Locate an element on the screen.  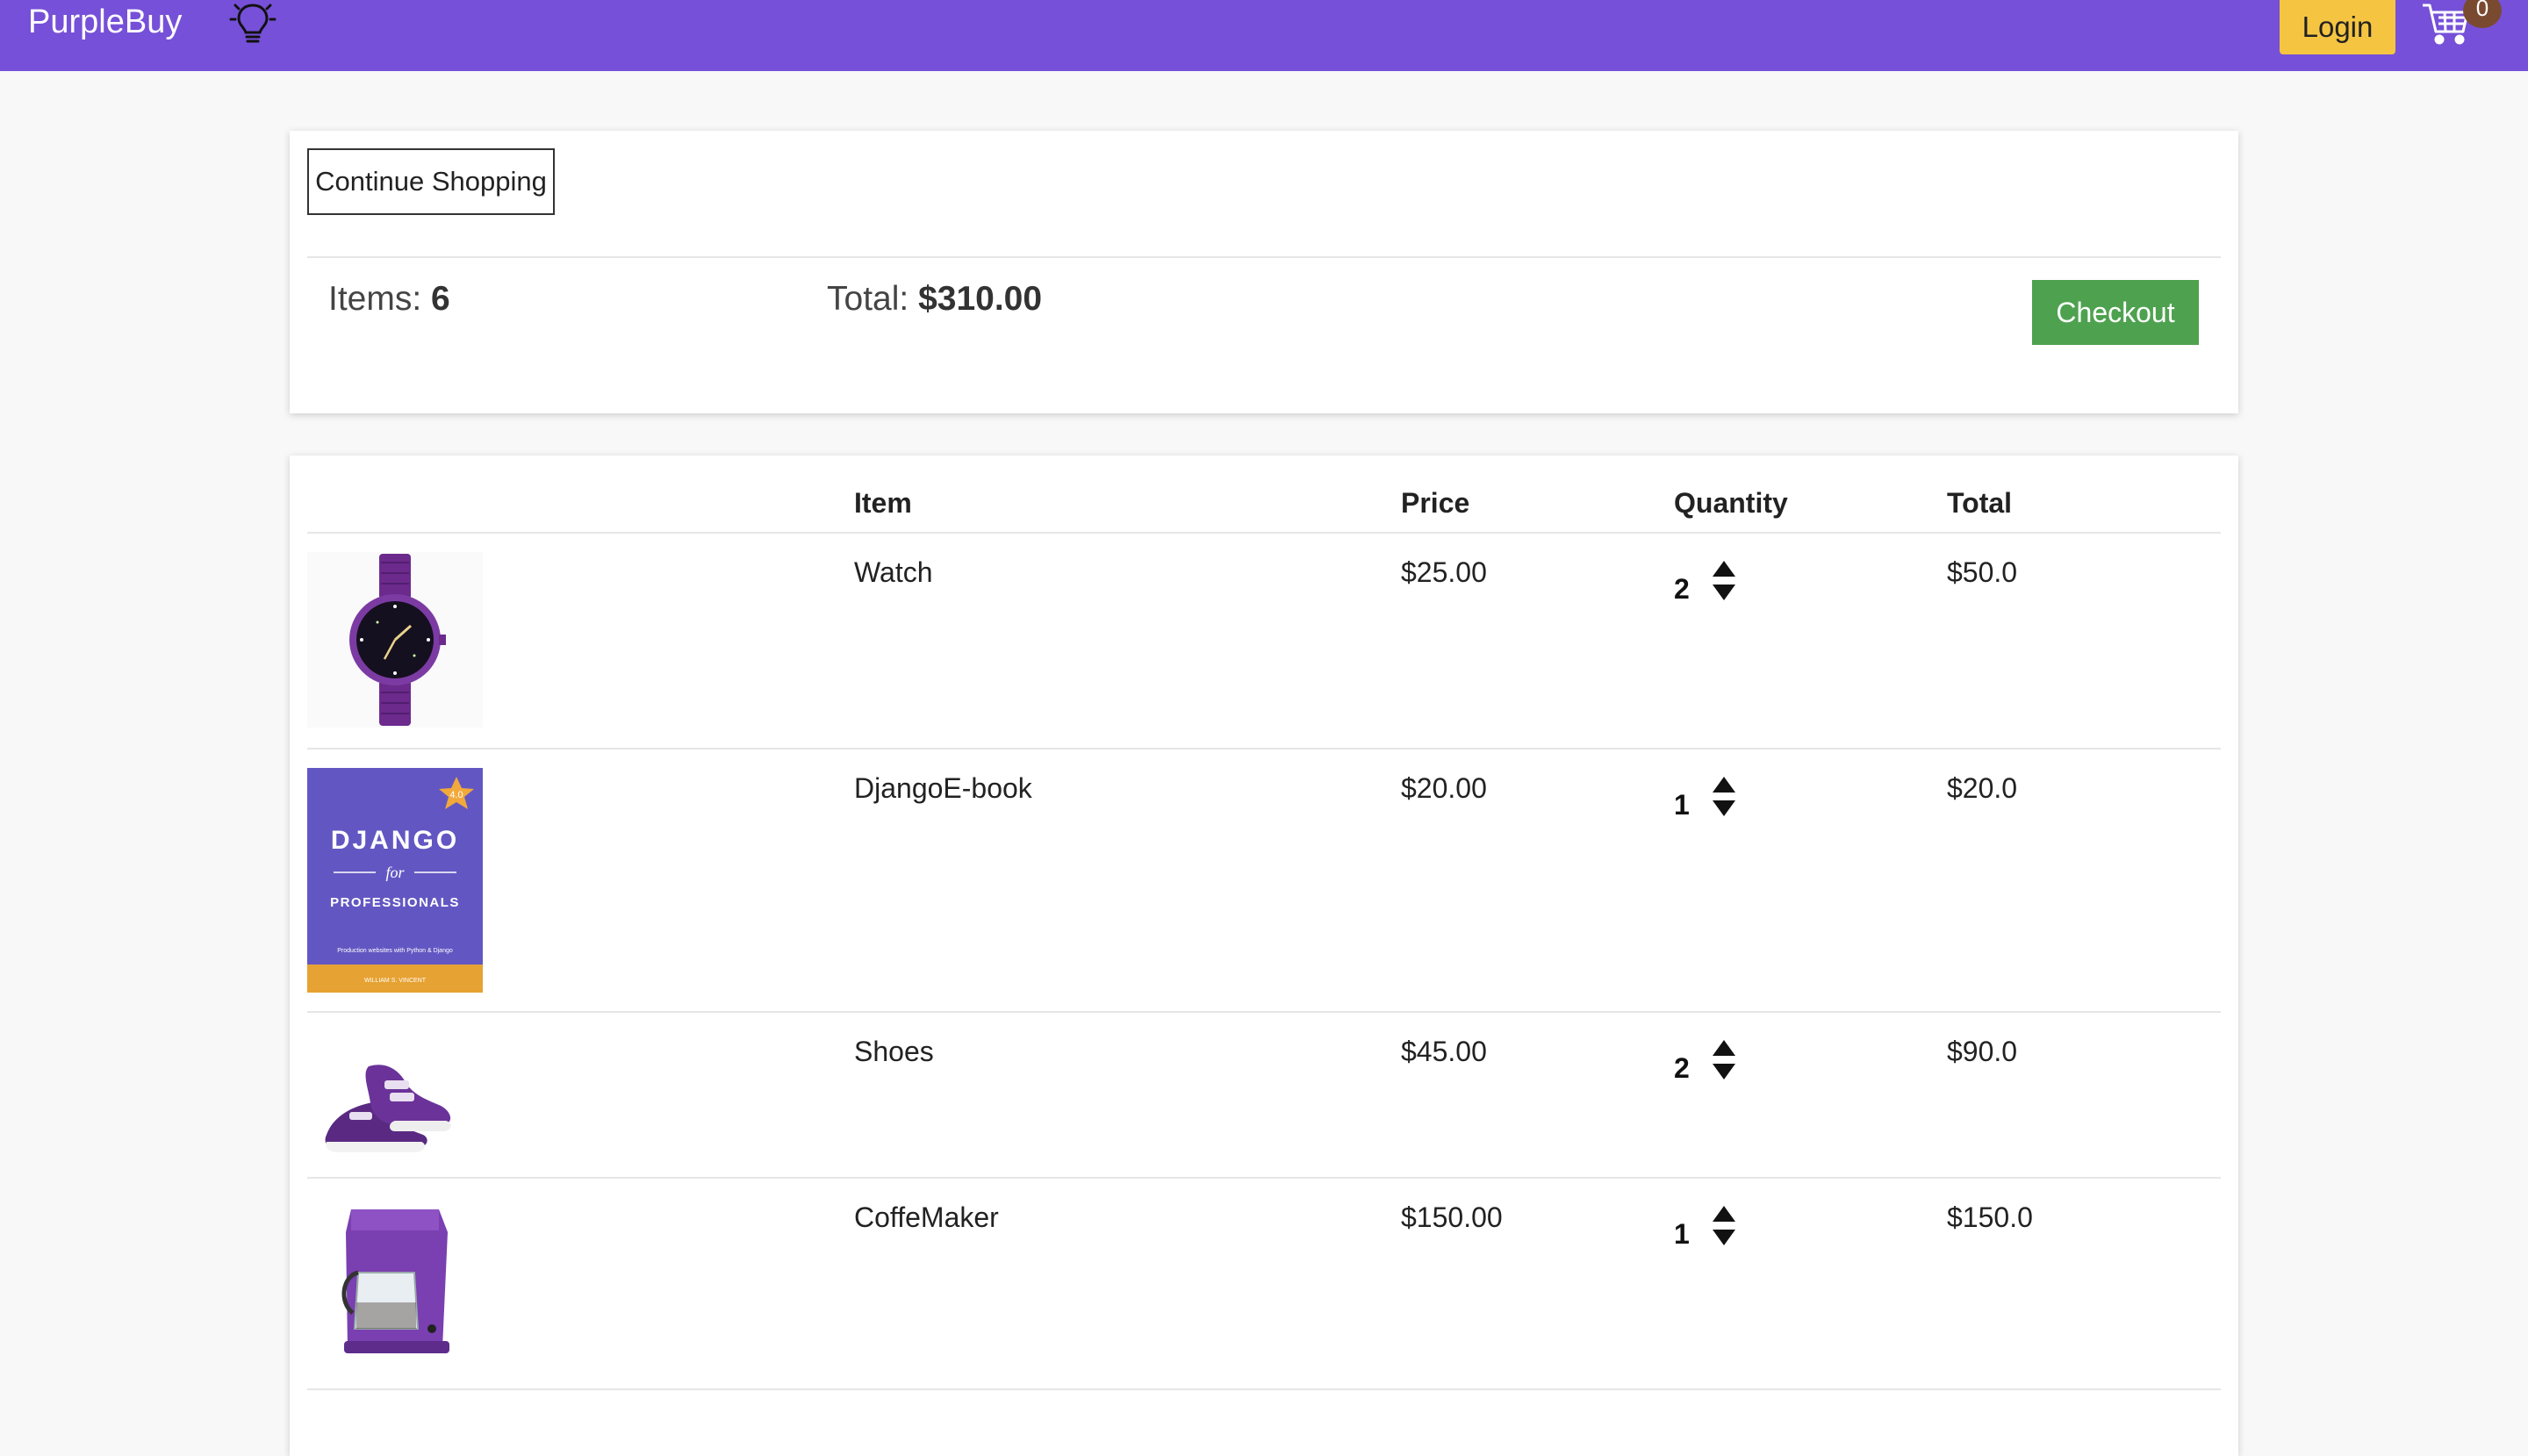
book-author: WILLIAM S. VINCENT is located at coordinates (396, 981).